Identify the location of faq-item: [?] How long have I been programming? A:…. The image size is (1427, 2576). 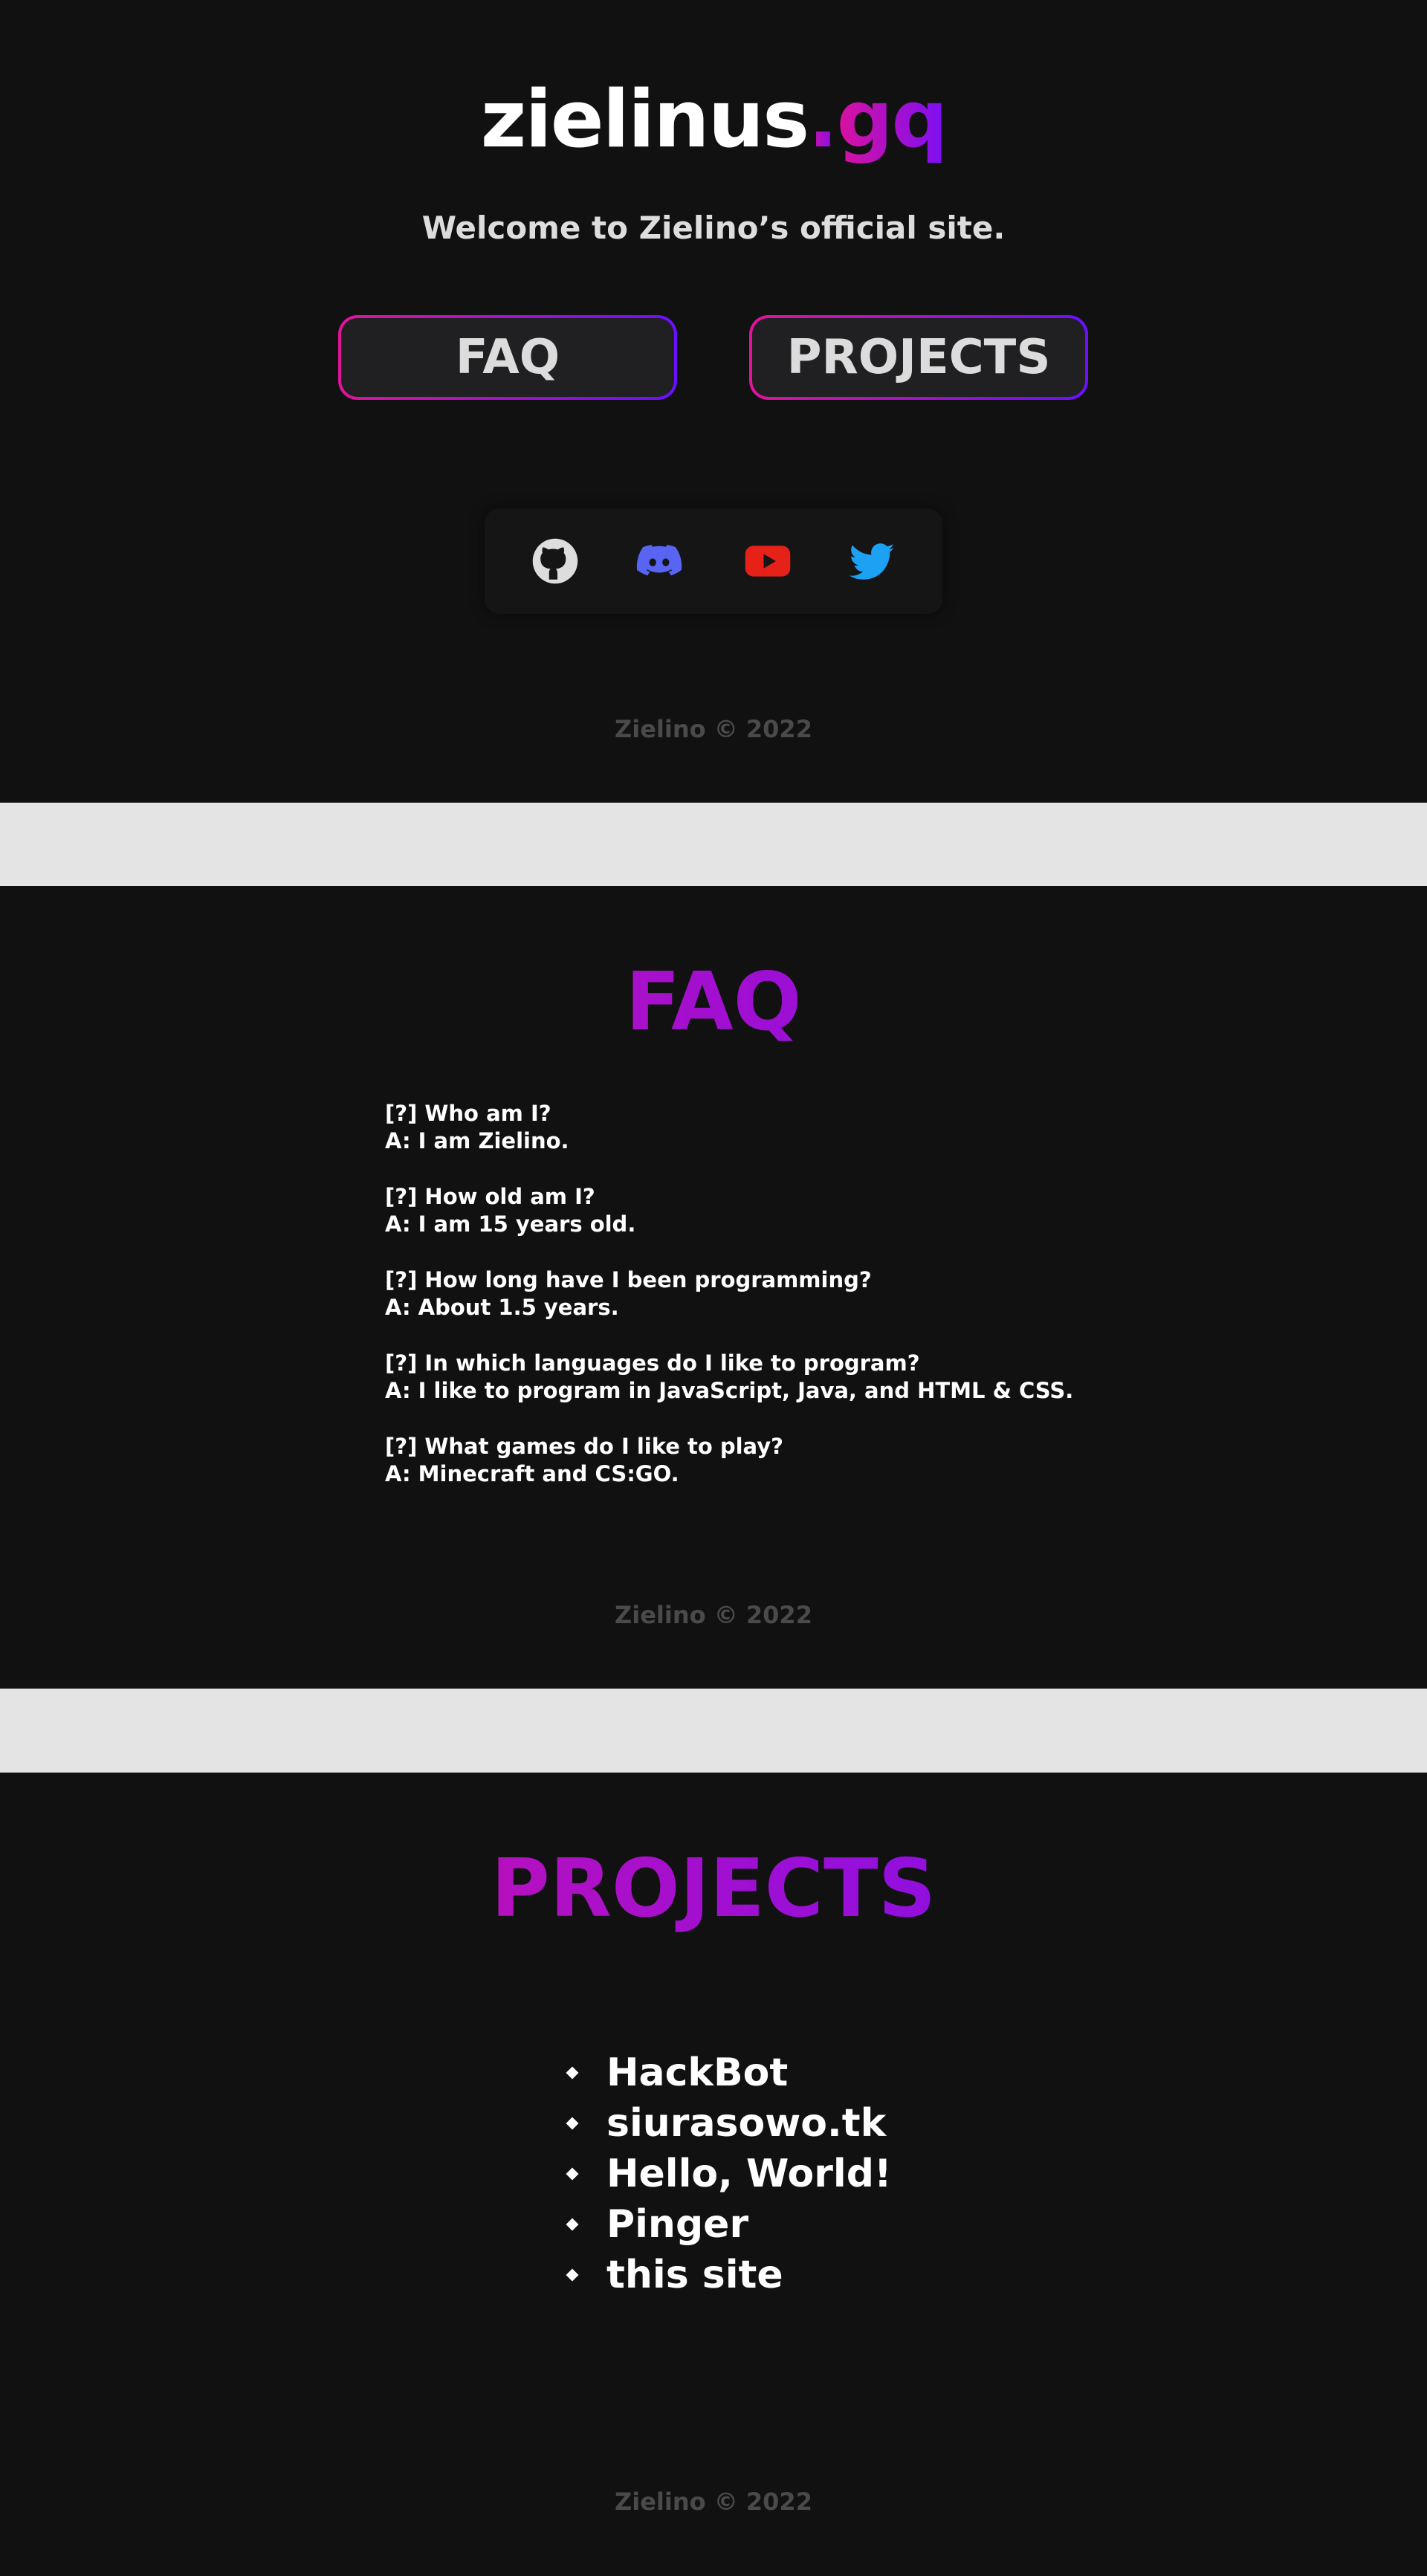
(756, 1293).